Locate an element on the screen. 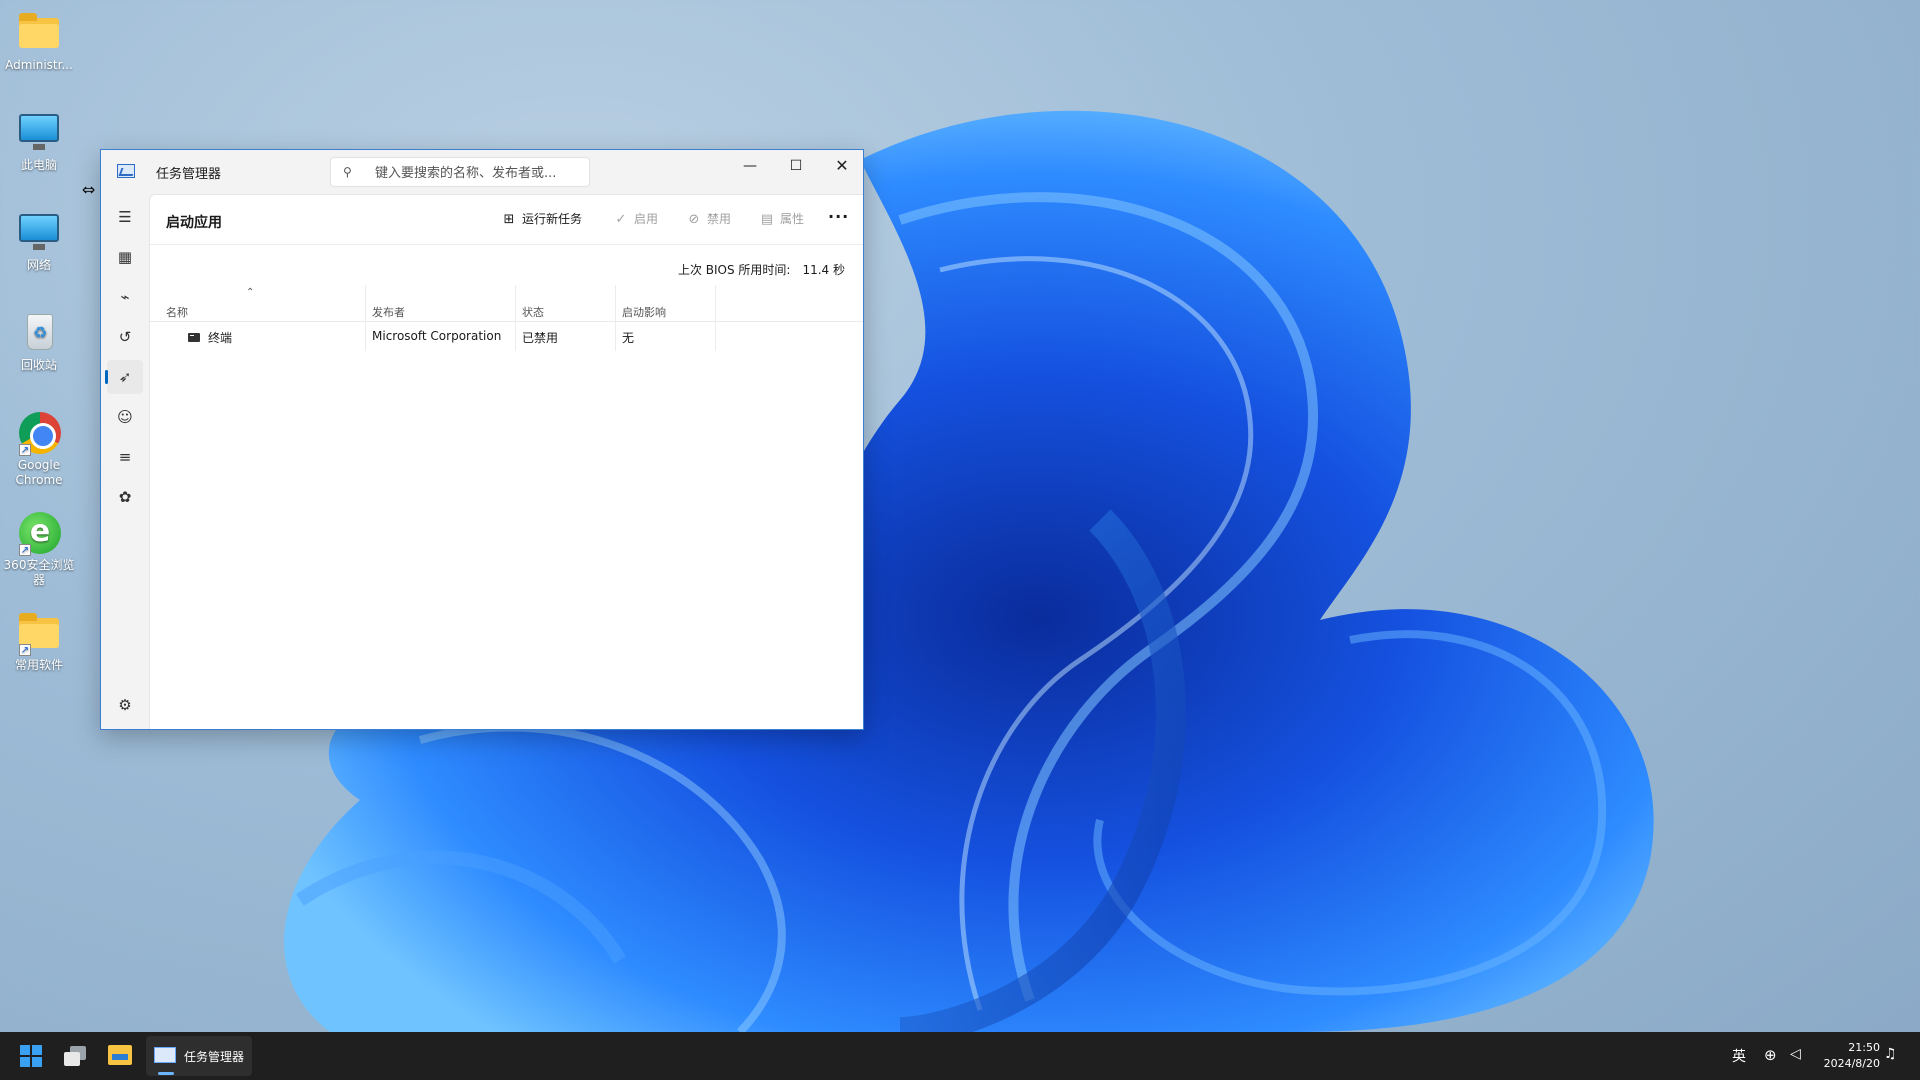 The width and height of the screenshot is (1920, 1080). nav-rail: ☰ ▦ ⌁ ↺ ➶ ☺ ≡ ✿ ⚙ is located at coordinates (125, 461).